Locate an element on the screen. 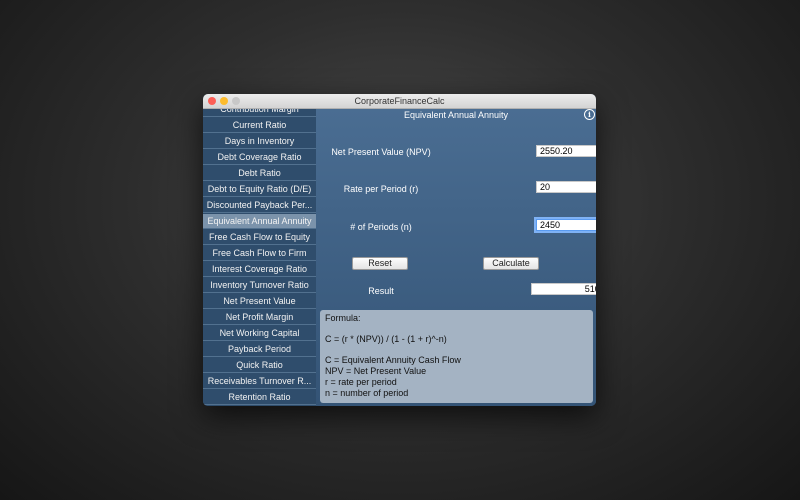 The image size is (800, 500). sidebar-item-retention-ratio: Retention Ratio is located at coordinates (259, 397).